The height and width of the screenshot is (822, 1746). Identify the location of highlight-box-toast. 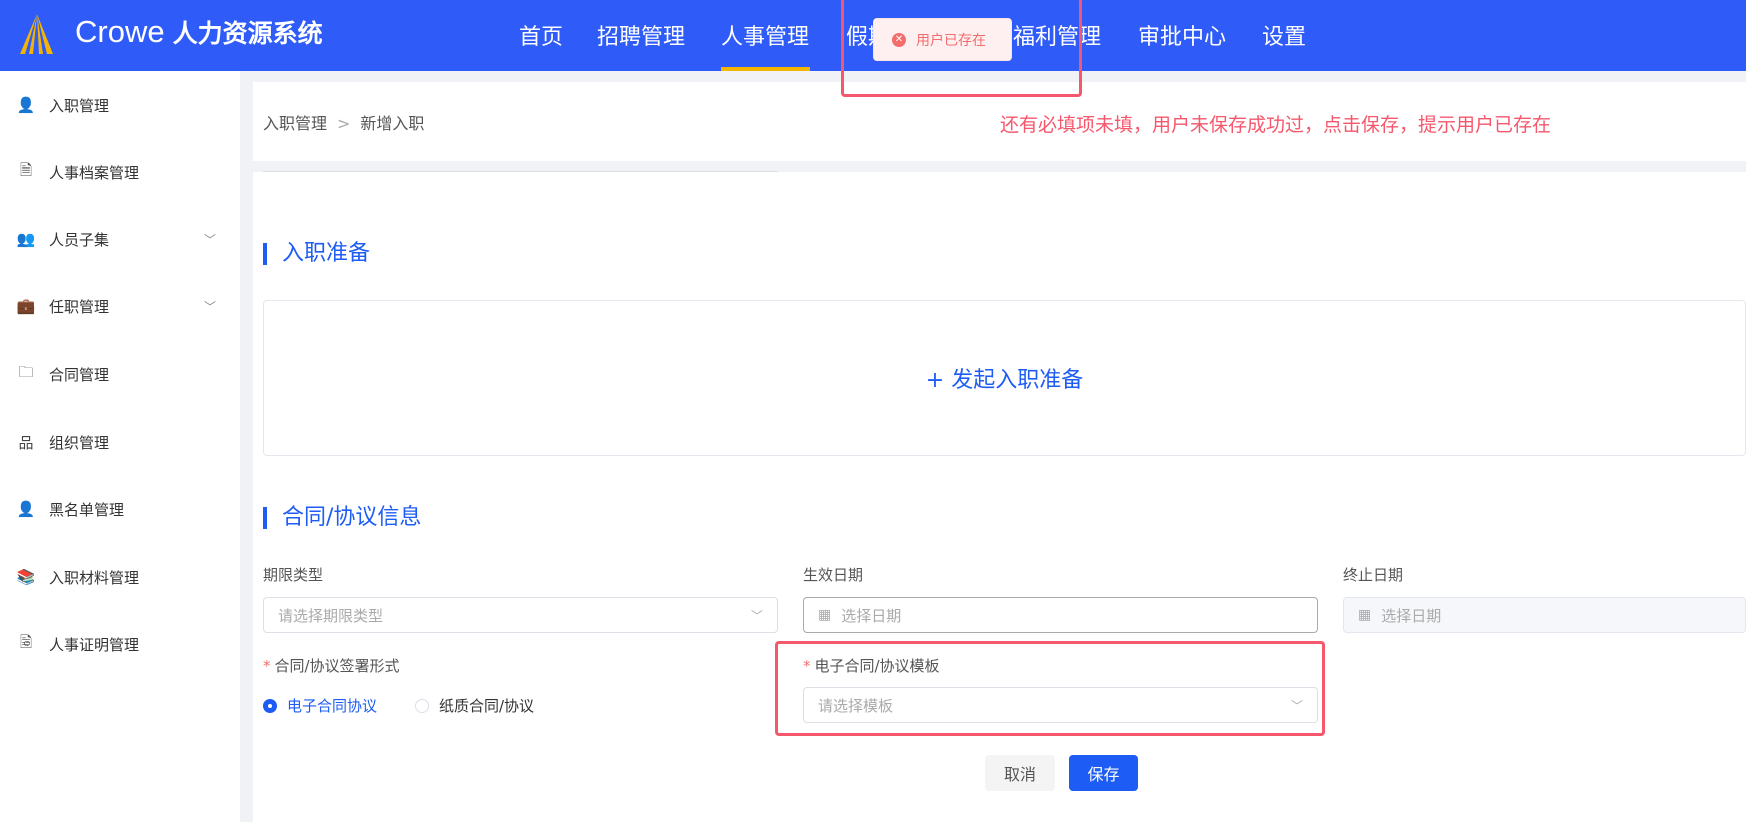
(961, 48).